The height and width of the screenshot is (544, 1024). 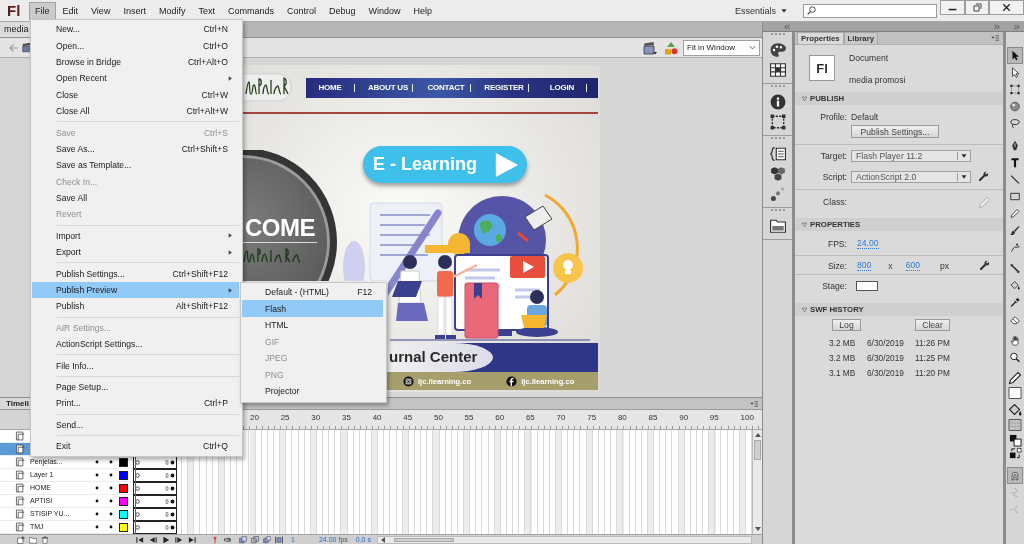 What do you see at coordinates (721, 47) in the screenshot?
I see `zoom-dropdown: Fit in Window` at bounding box center [721, 47].